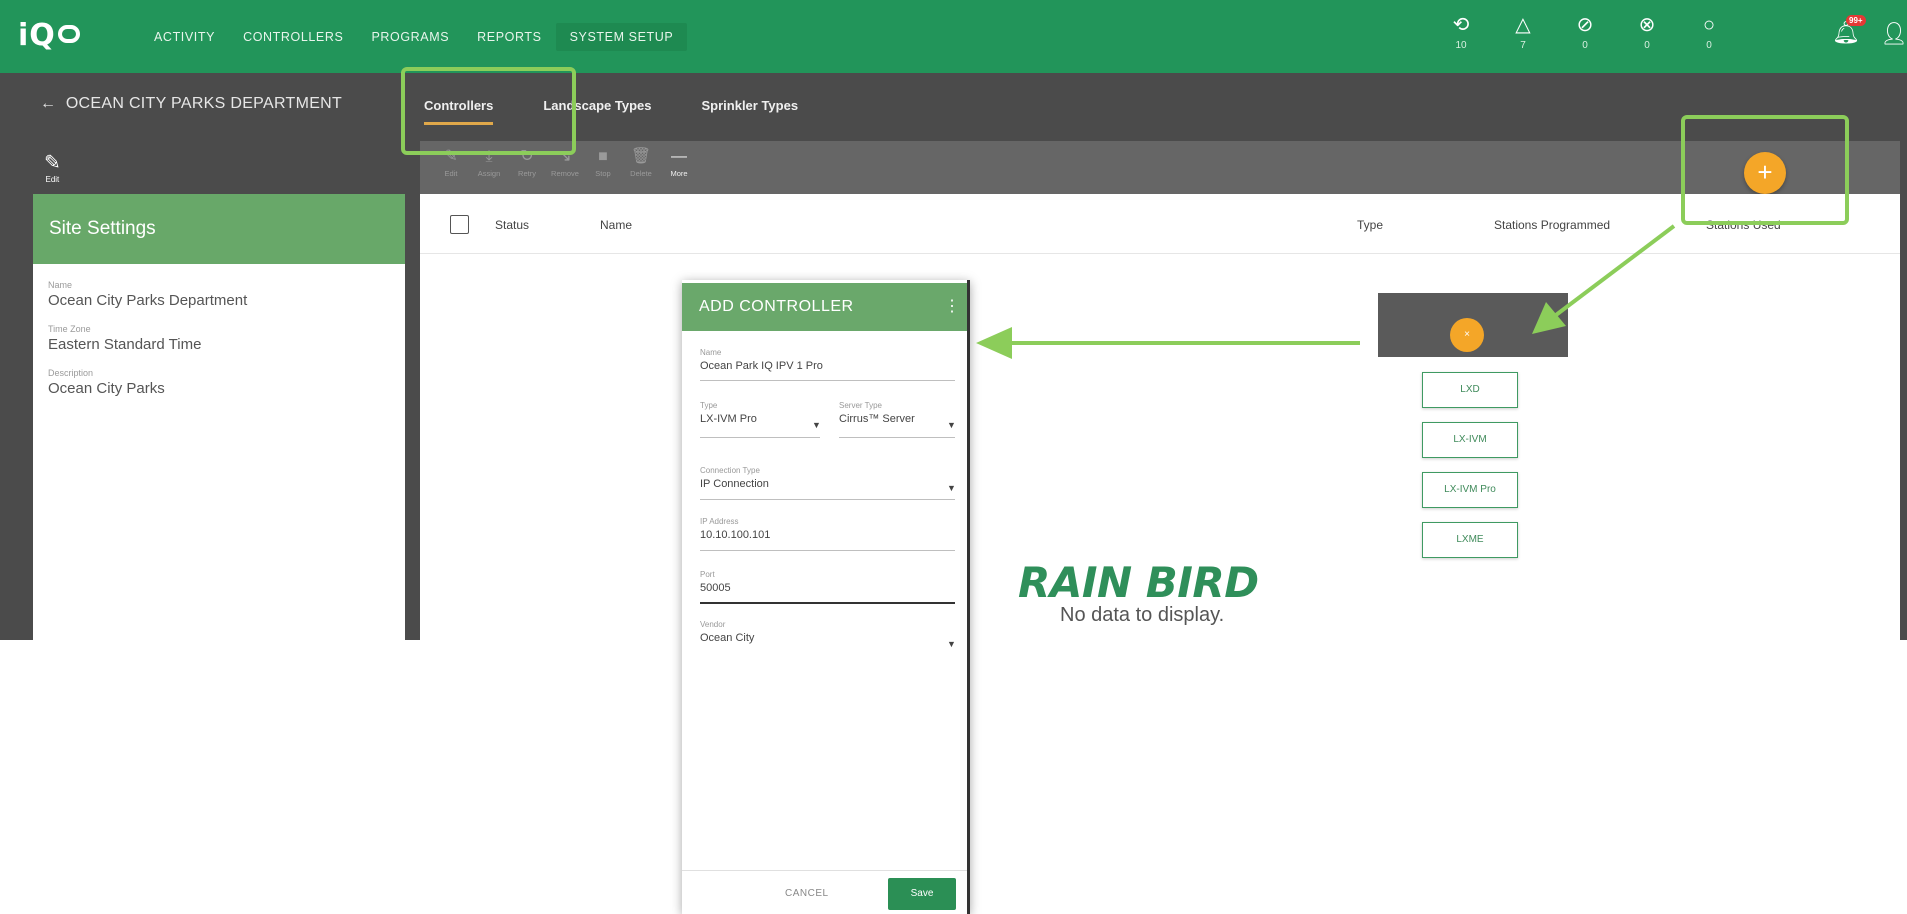  I want to click on column-status: Status, so click(512, 225).